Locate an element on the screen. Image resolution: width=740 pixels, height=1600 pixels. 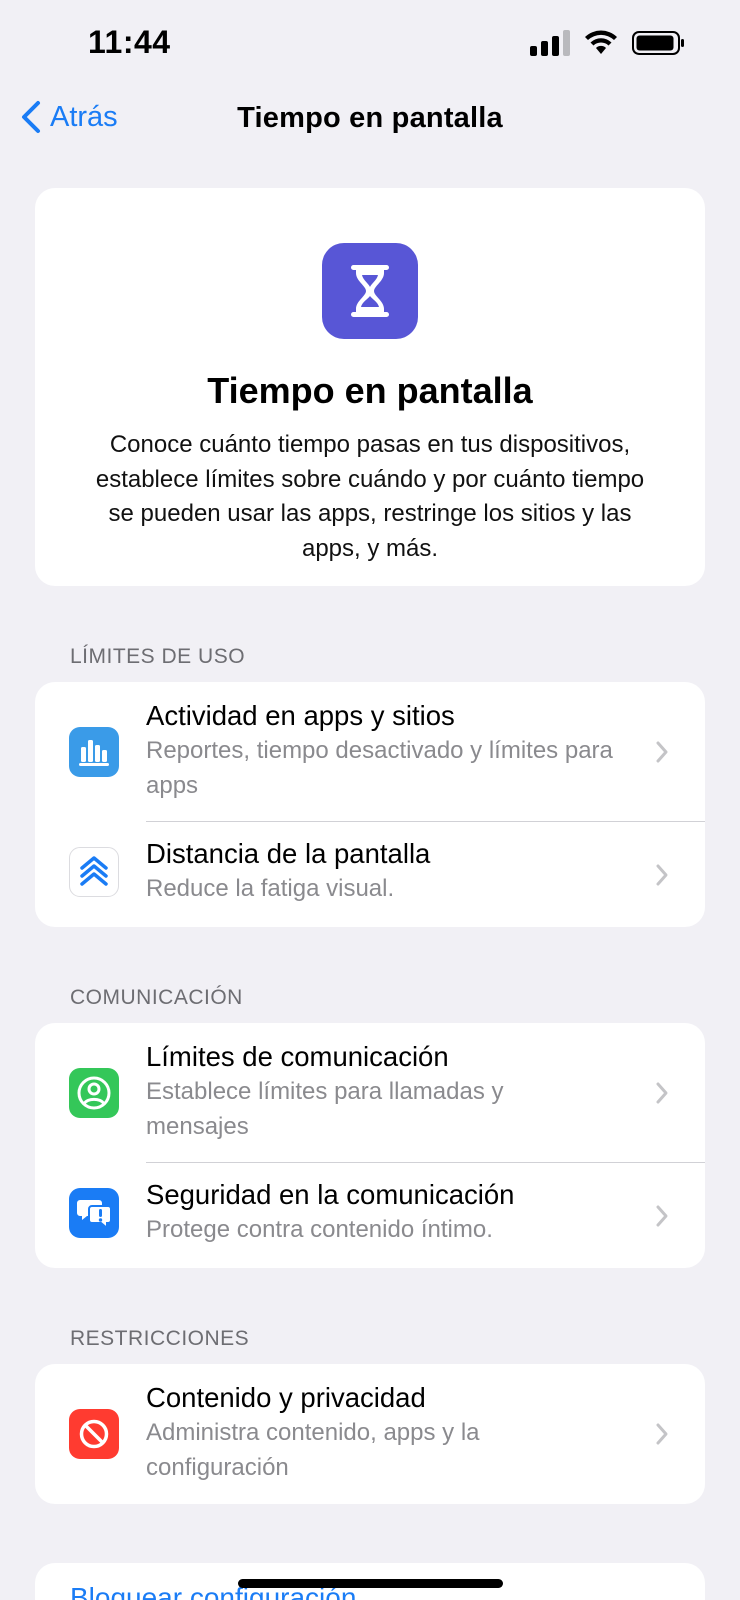
section-header-communication: COMUNICACIÓN is located at coordinates (156, 997).